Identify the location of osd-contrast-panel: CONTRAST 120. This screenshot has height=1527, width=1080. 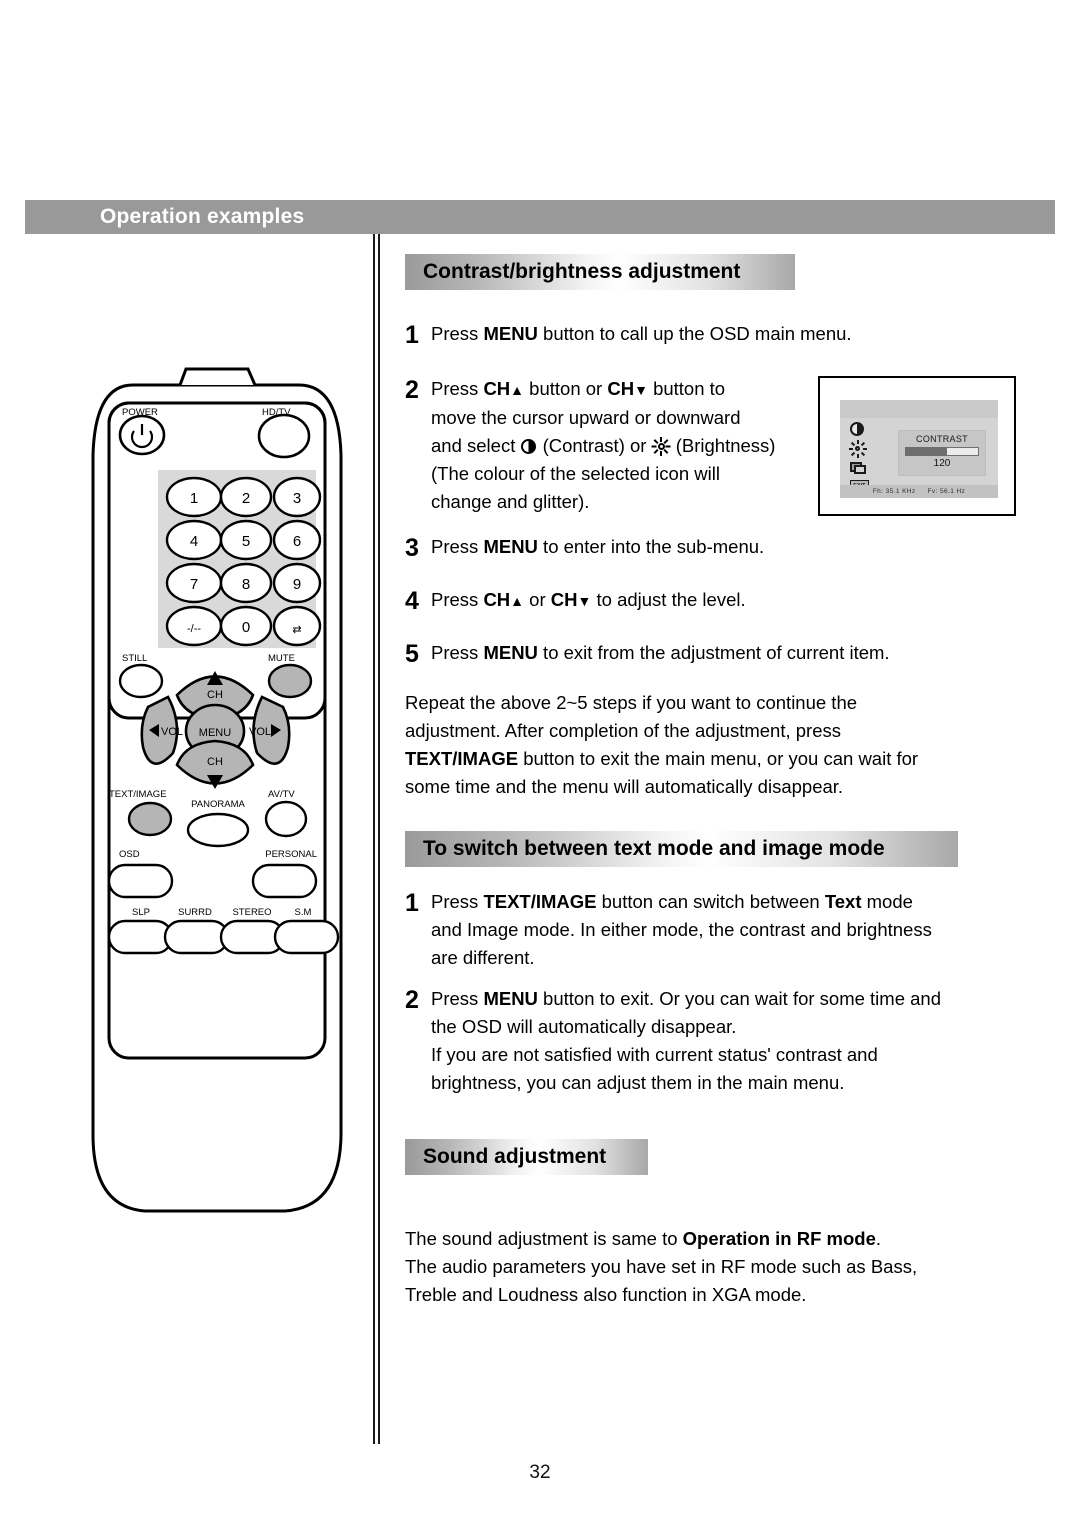
(942, 453).